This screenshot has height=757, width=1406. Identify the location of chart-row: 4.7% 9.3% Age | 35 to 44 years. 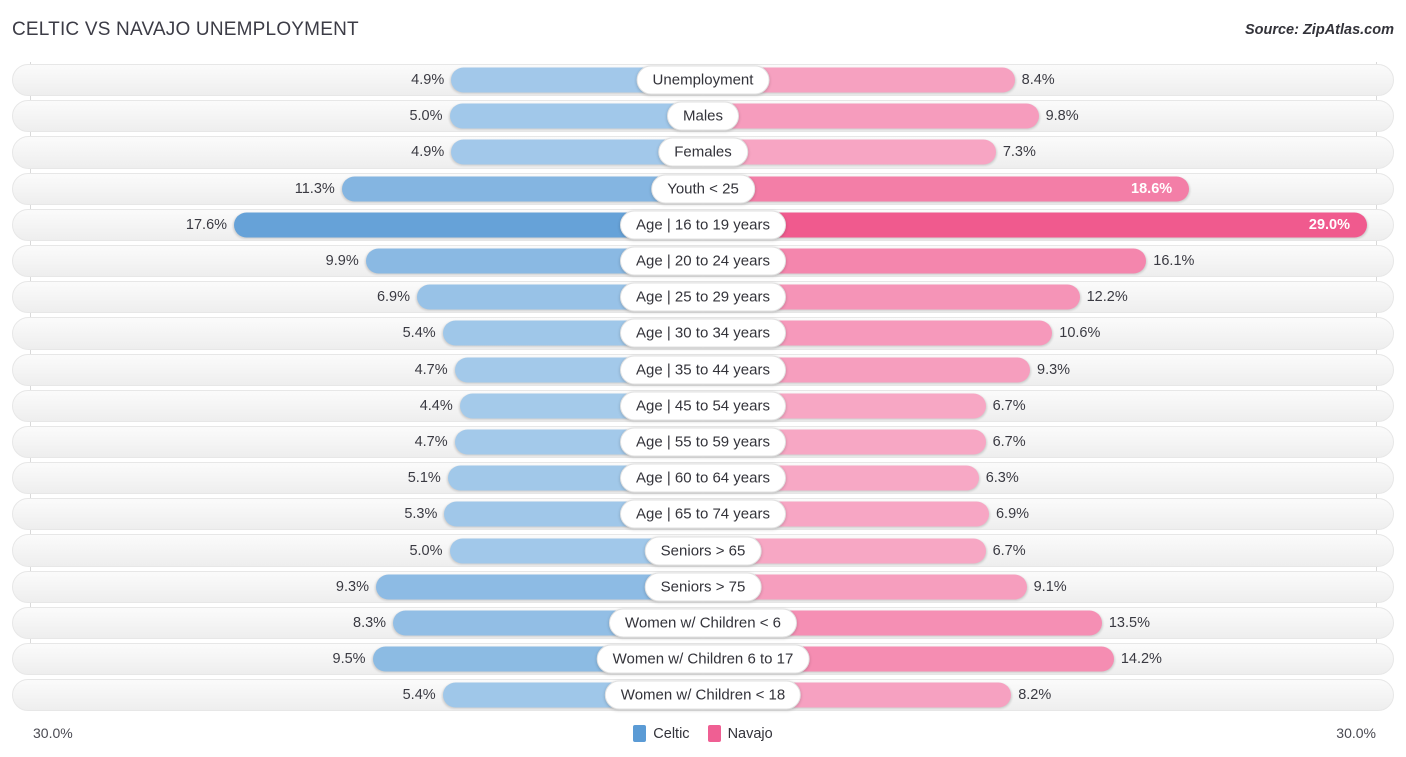
(703, 370).